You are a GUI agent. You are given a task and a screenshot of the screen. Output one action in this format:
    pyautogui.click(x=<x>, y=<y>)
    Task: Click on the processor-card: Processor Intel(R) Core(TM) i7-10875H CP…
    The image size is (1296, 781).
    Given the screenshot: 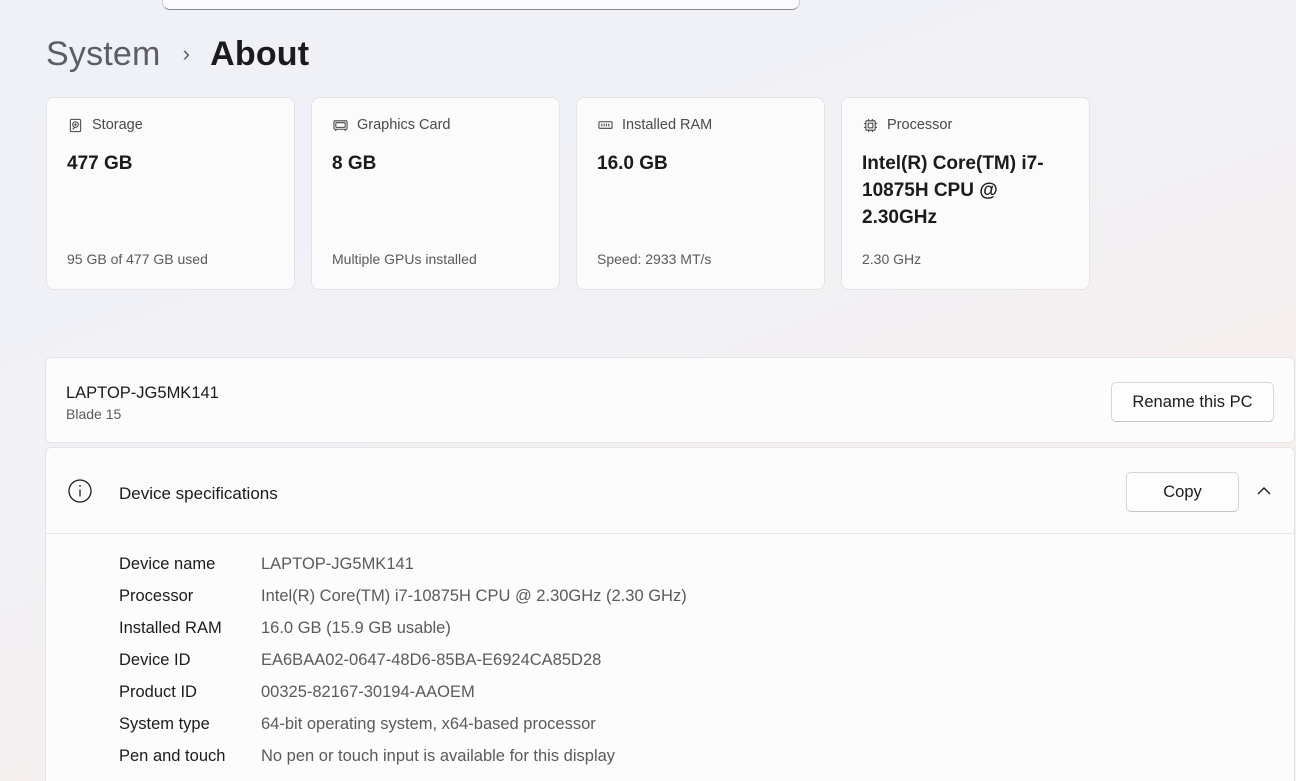 What is the action you would take?
    pyautogui.click(x=965, y=193)
    